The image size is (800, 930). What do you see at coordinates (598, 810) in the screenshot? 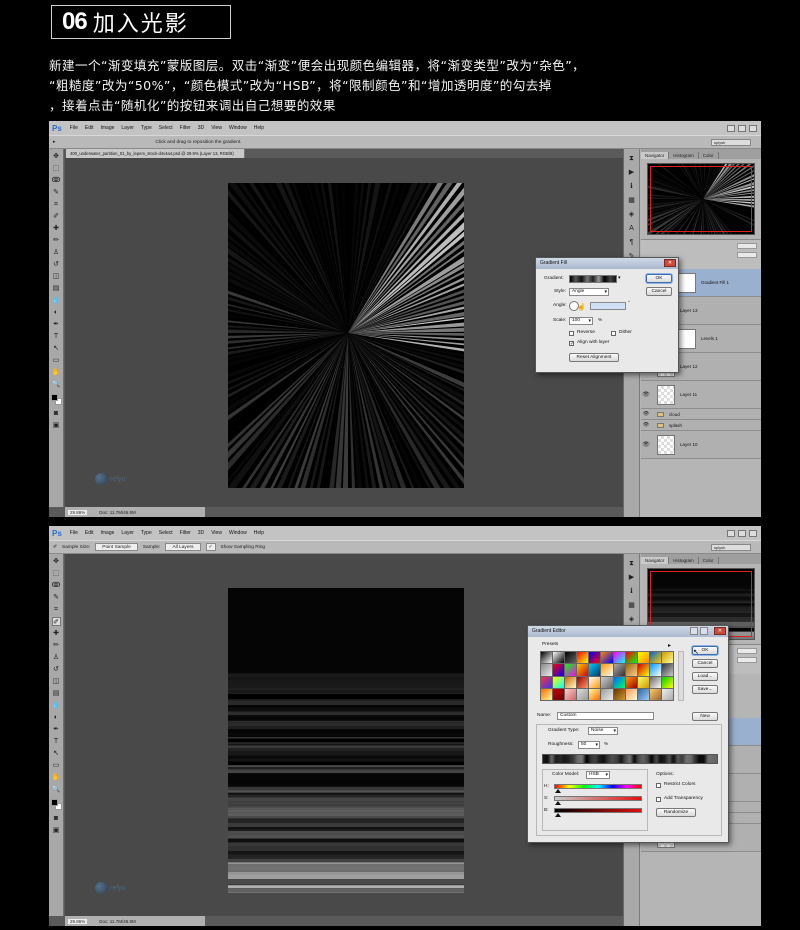
I see `brightness-slider` at bounding box center [598, 810].